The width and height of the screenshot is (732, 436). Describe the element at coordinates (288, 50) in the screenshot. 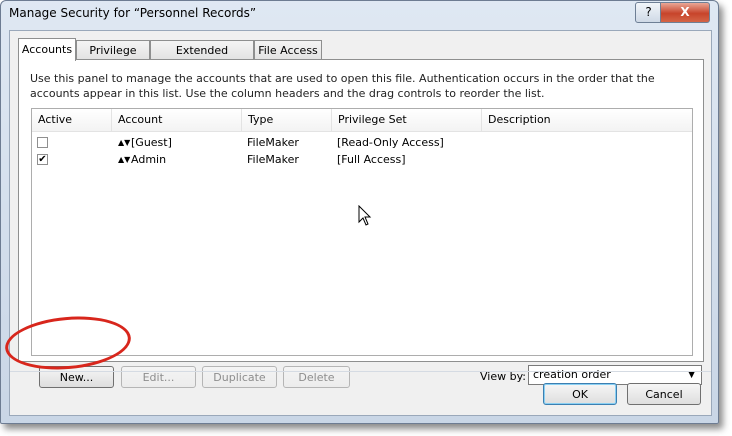

I see `tab-file-access: File Access` at that location.